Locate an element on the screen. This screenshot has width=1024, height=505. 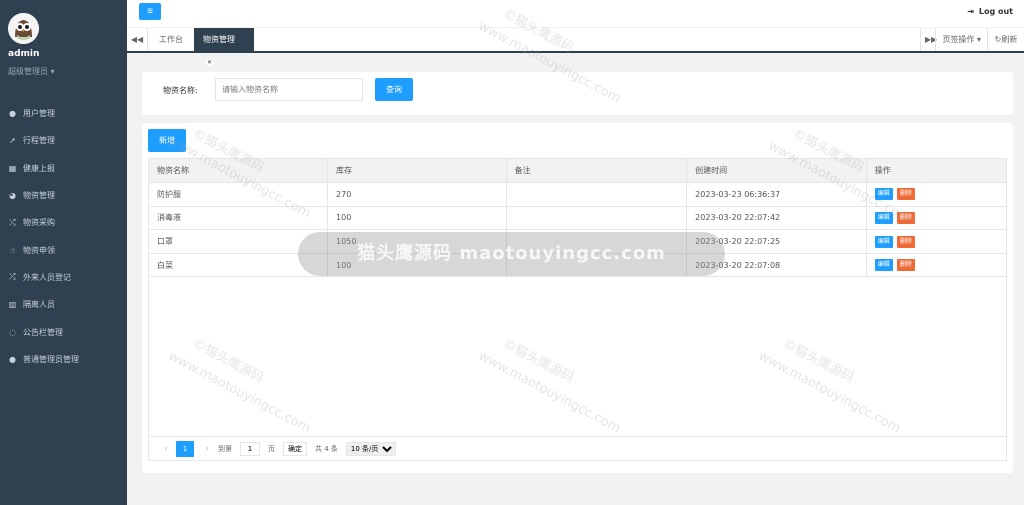
refresh-label: 刷新 is located at coordinates (1009, 39).